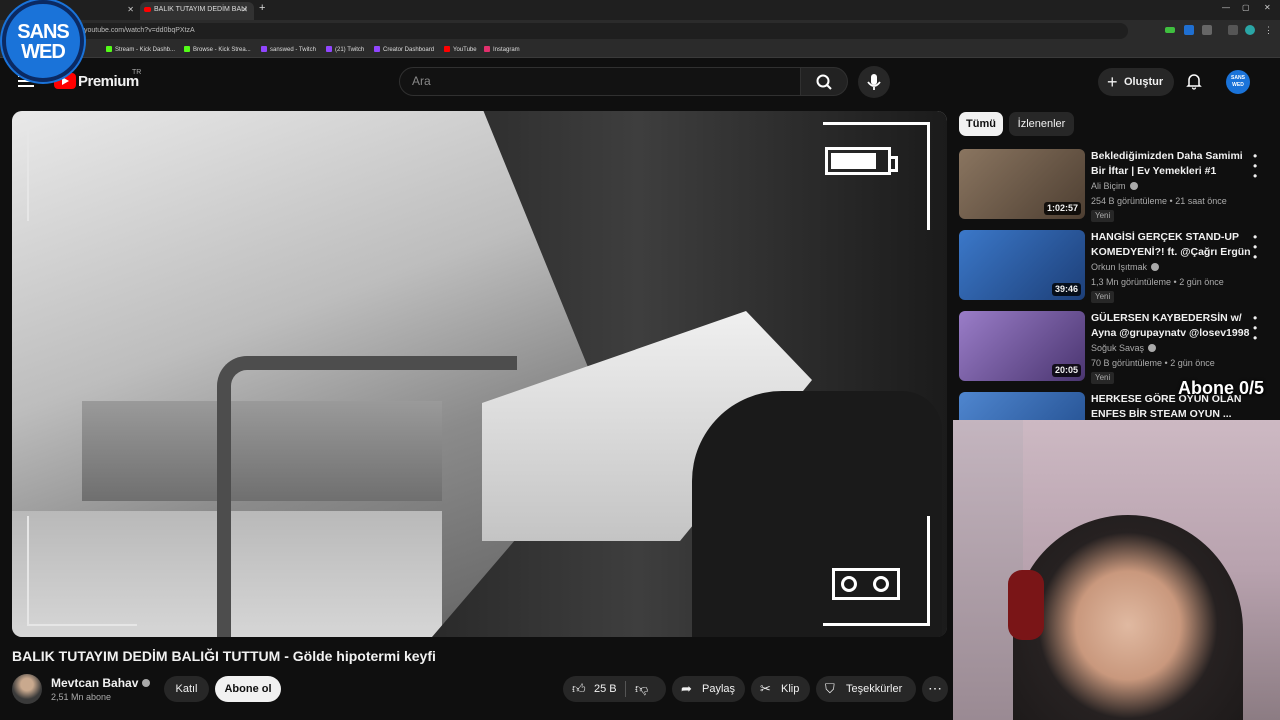 This screenshot has width=1280, height=720. What do you see at coordinates (487, 49) in the screenshot?
I see `instagram-icon` at bounding box center [487, 49].